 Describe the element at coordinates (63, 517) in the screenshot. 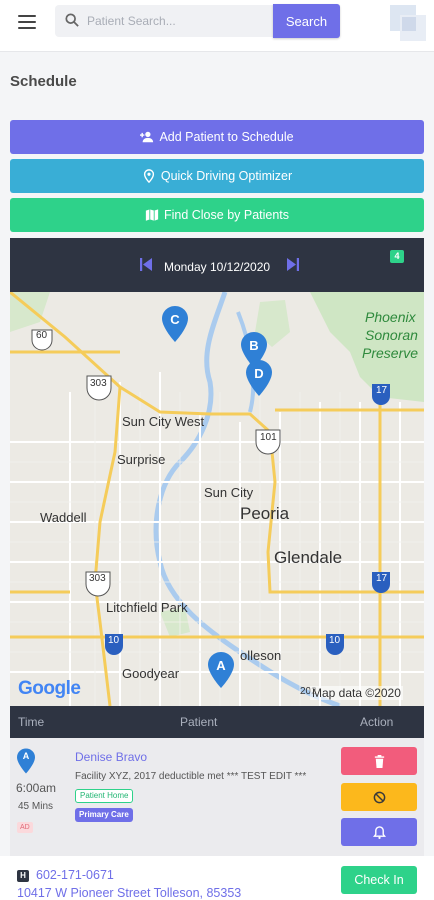

I see `waddell-label: Waddell` at that location.